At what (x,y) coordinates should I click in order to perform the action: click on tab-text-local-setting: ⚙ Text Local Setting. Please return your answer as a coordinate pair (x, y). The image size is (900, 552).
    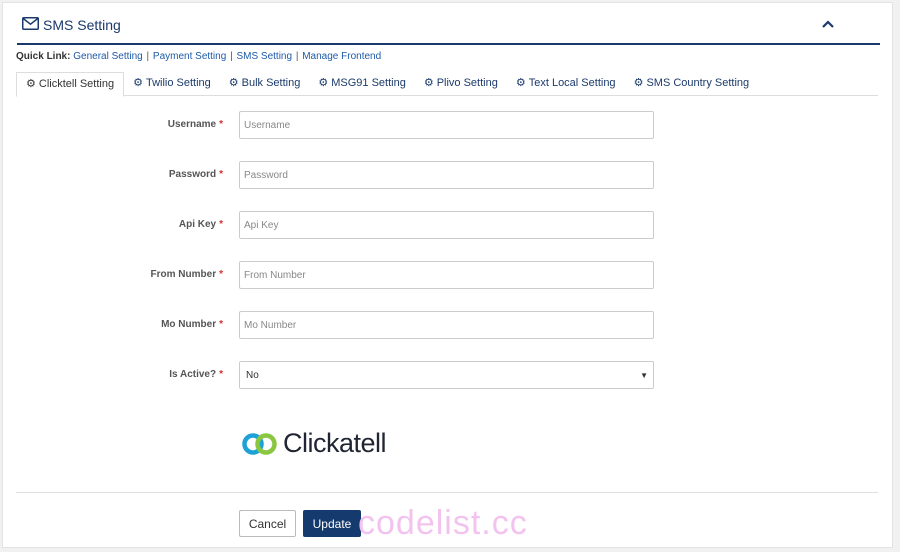
    Looking at the image, I should click on (566, 84).